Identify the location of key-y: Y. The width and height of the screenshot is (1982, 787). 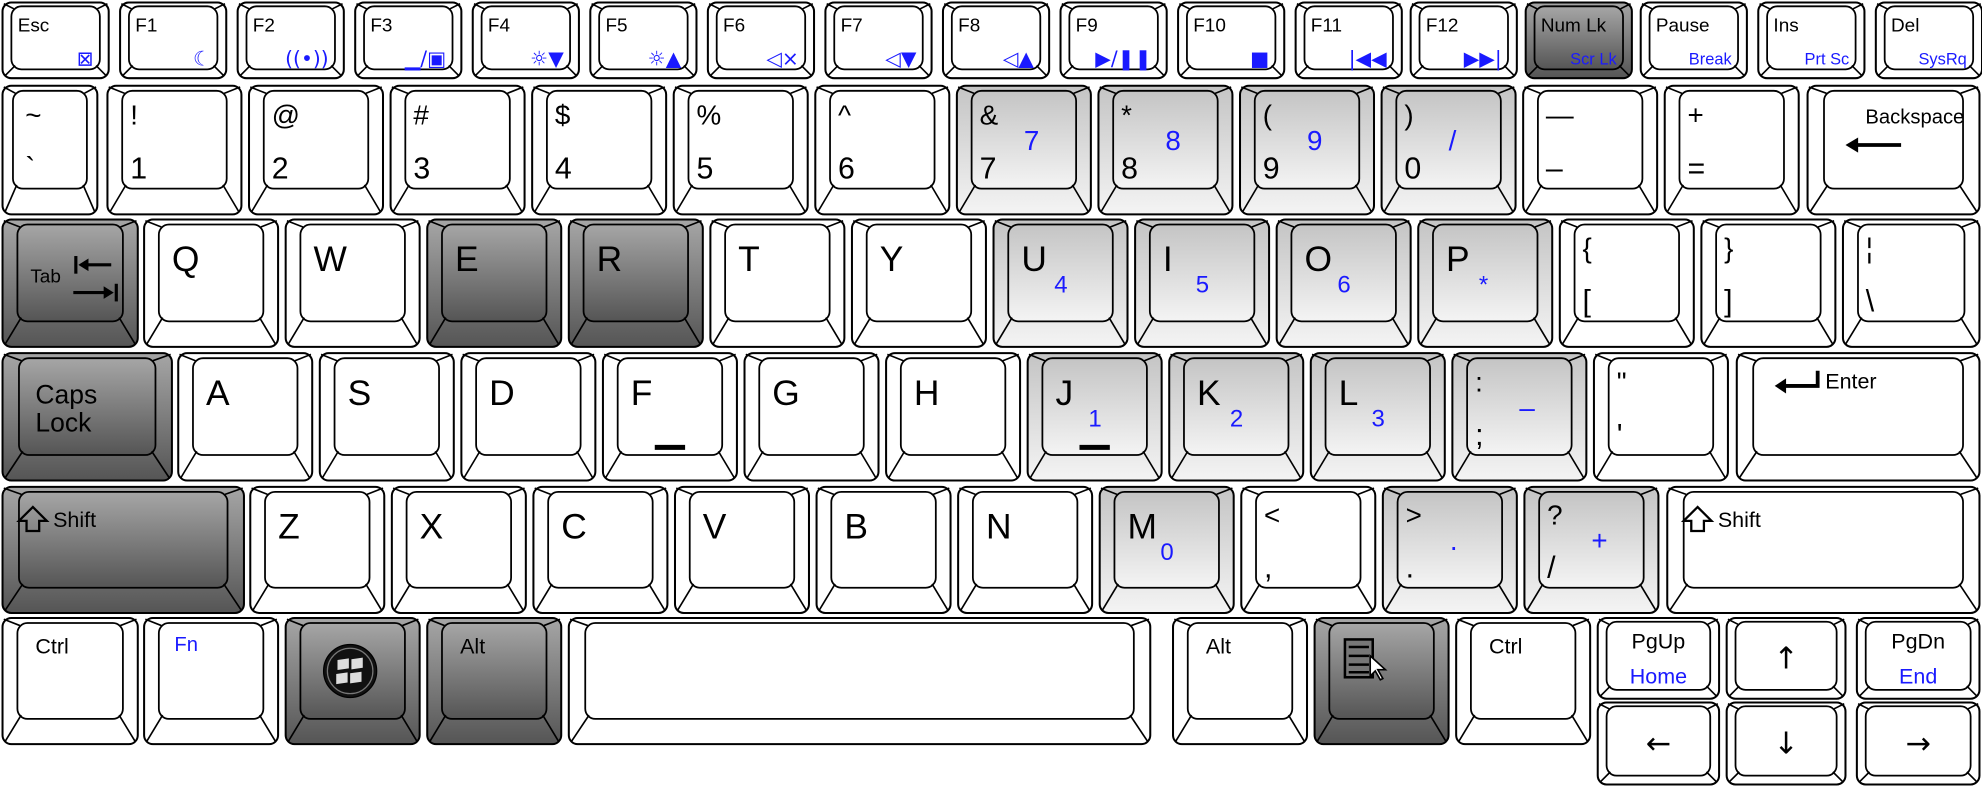
(918, 283).